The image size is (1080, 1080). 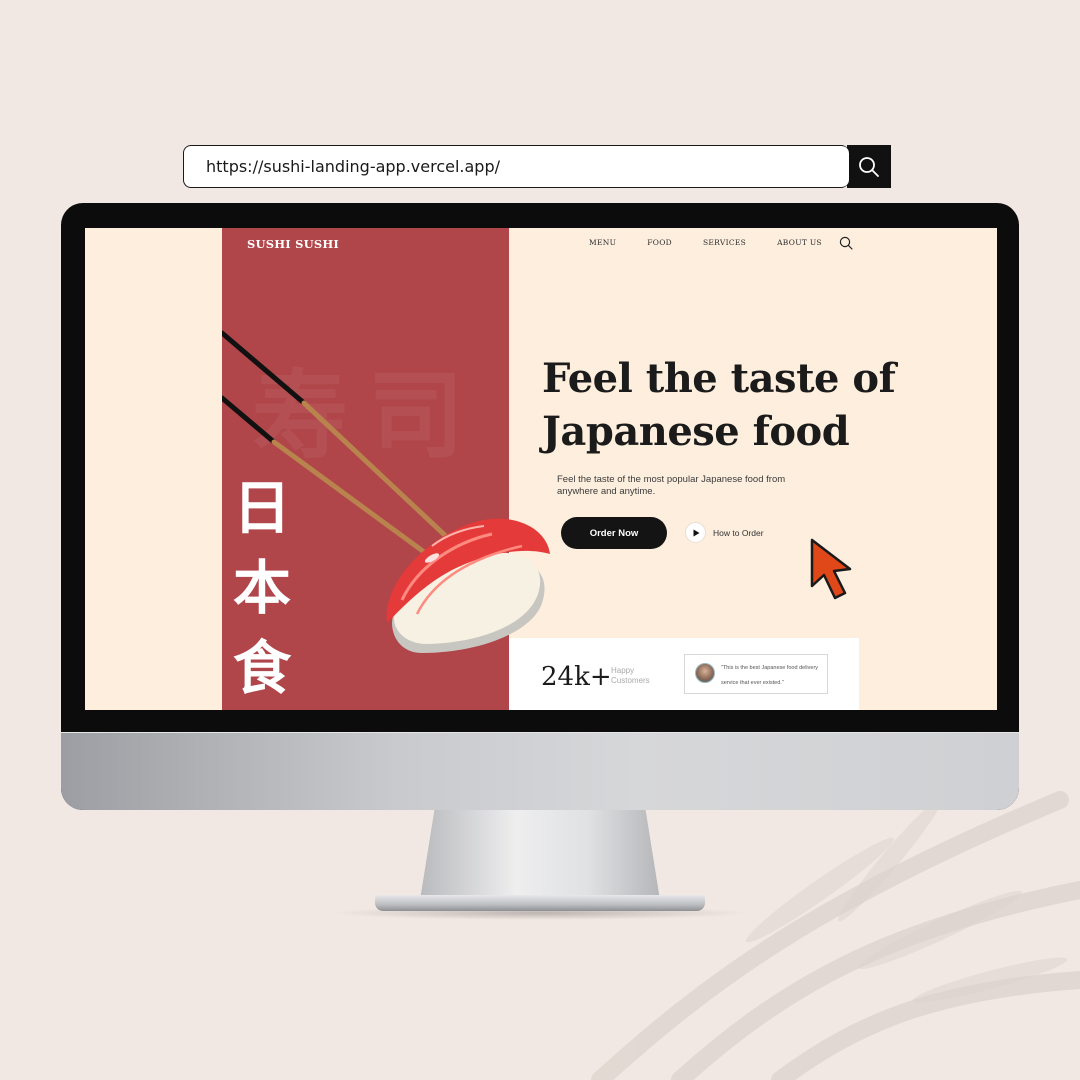 I want to click on side-kanji-column: 日 本 食, so click(x=262, y=588).